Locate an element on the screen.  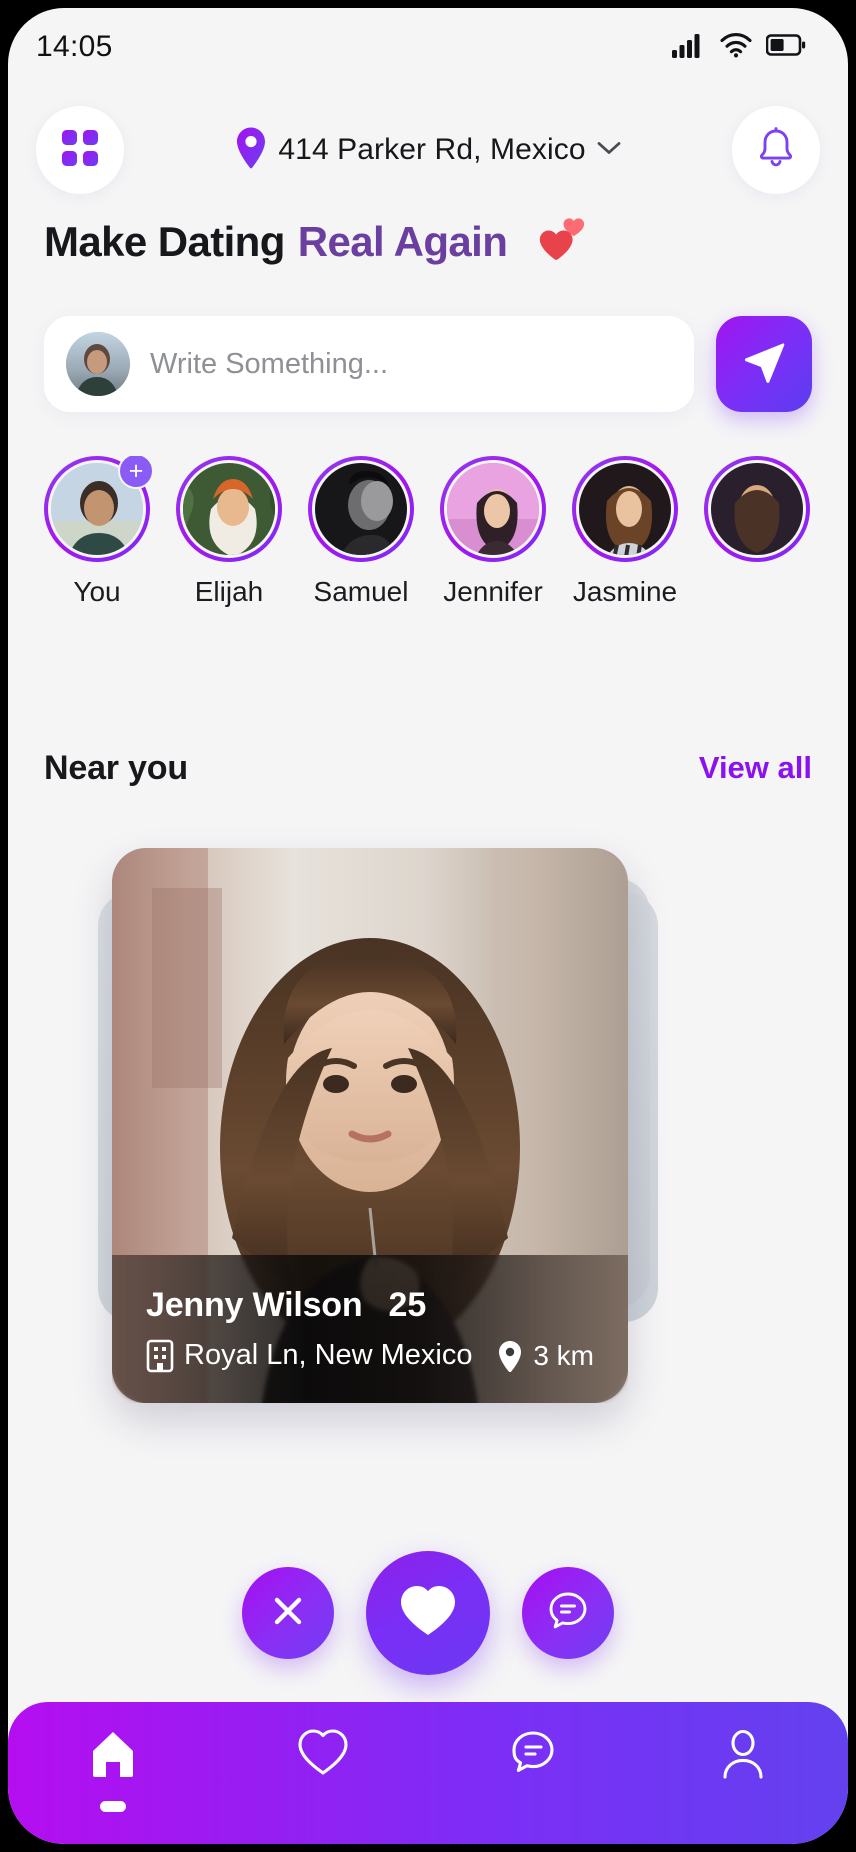
home-icon is located at coordinates (113, 1756).